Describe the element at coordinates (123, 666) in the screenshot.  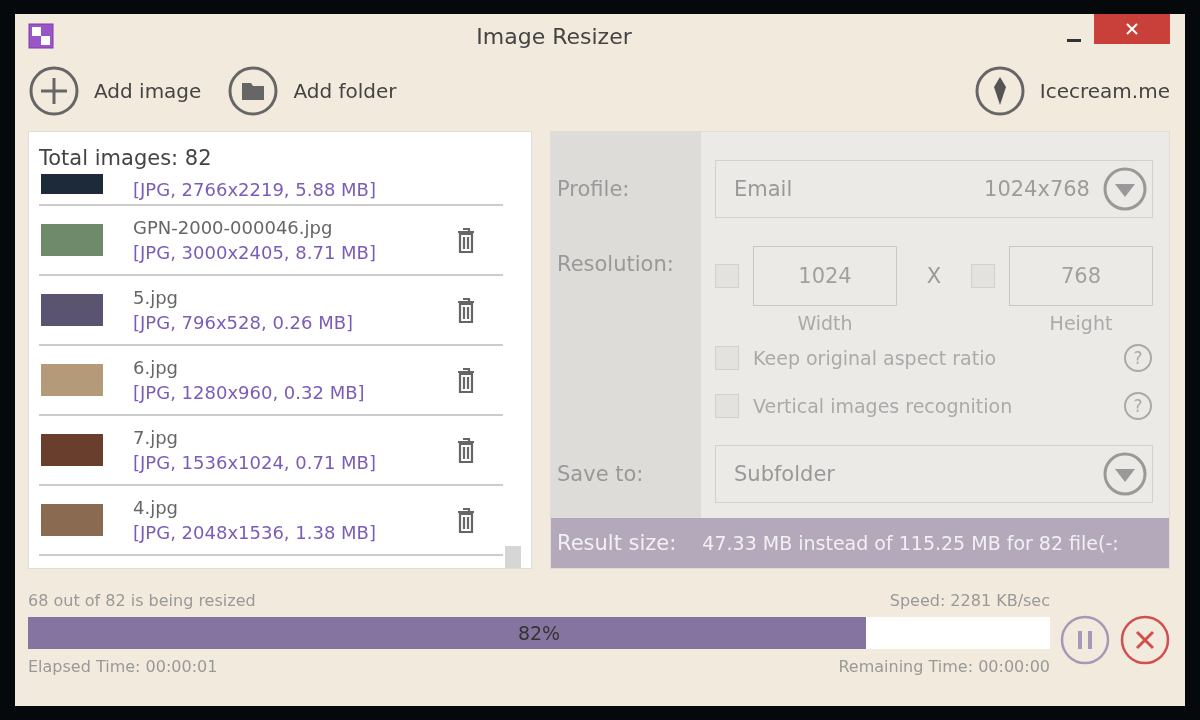
I see `elapsed-time: Elapsed Time: 00:00:01` at that location.